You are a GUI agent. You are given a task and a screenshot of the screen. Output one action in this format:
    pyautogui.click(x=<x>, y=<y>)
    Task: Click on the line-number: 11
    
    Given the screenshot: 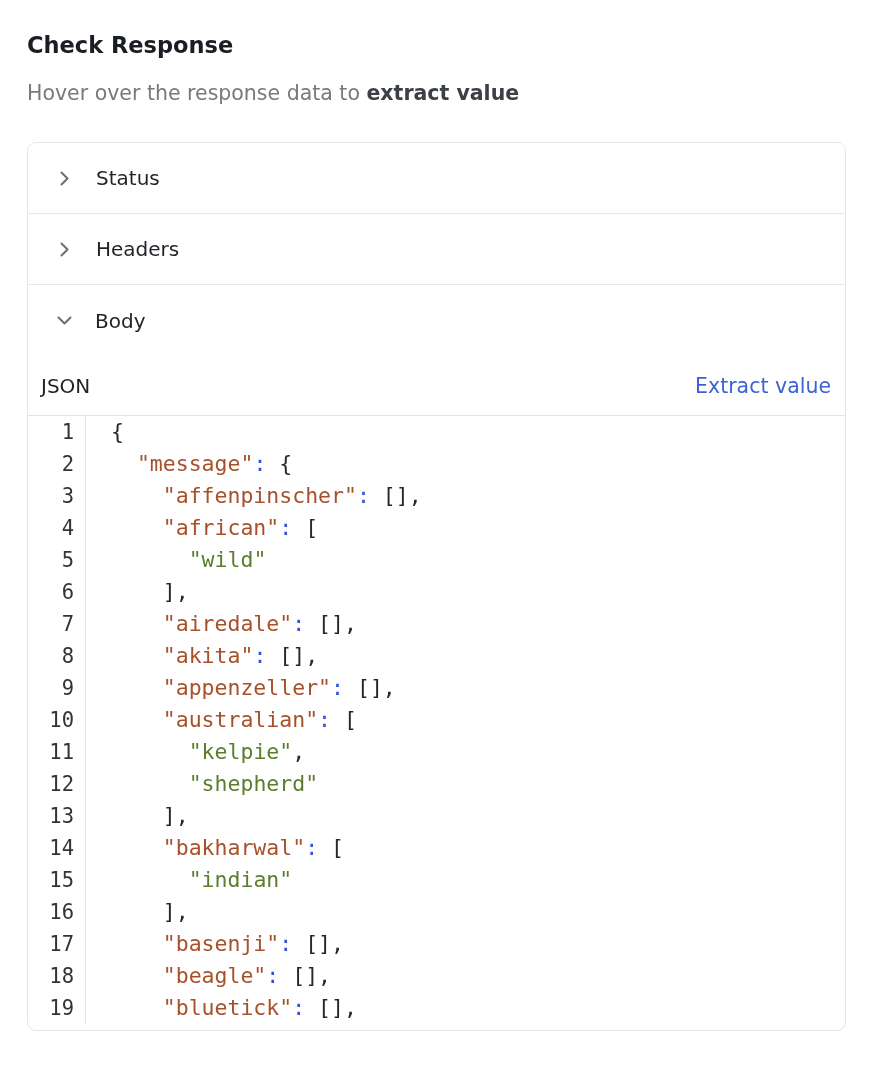 What is the action you would take?
    pyautogui.click(x=61, y=752)
    